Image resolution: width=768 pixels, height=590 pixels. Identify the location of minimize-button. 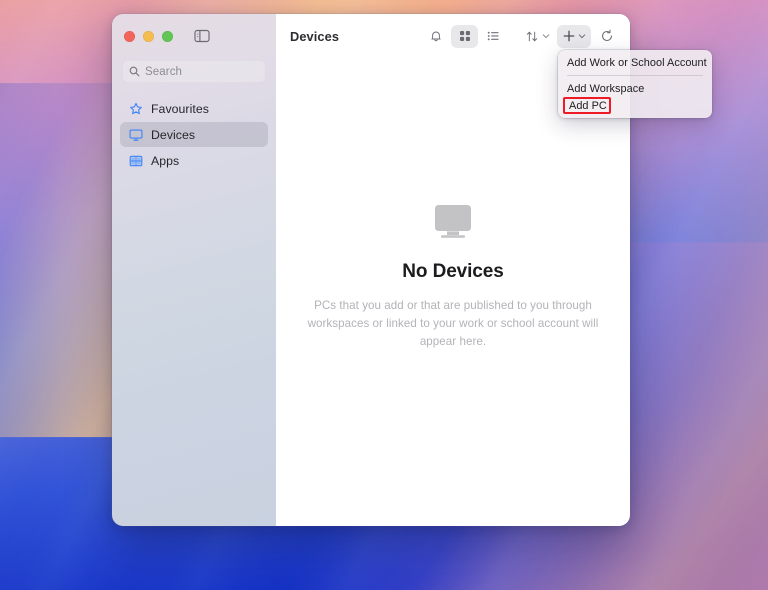
(148, 36).